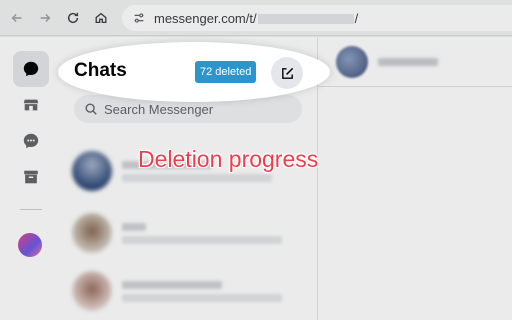  I want to click on compose-button, so click(287, 73).